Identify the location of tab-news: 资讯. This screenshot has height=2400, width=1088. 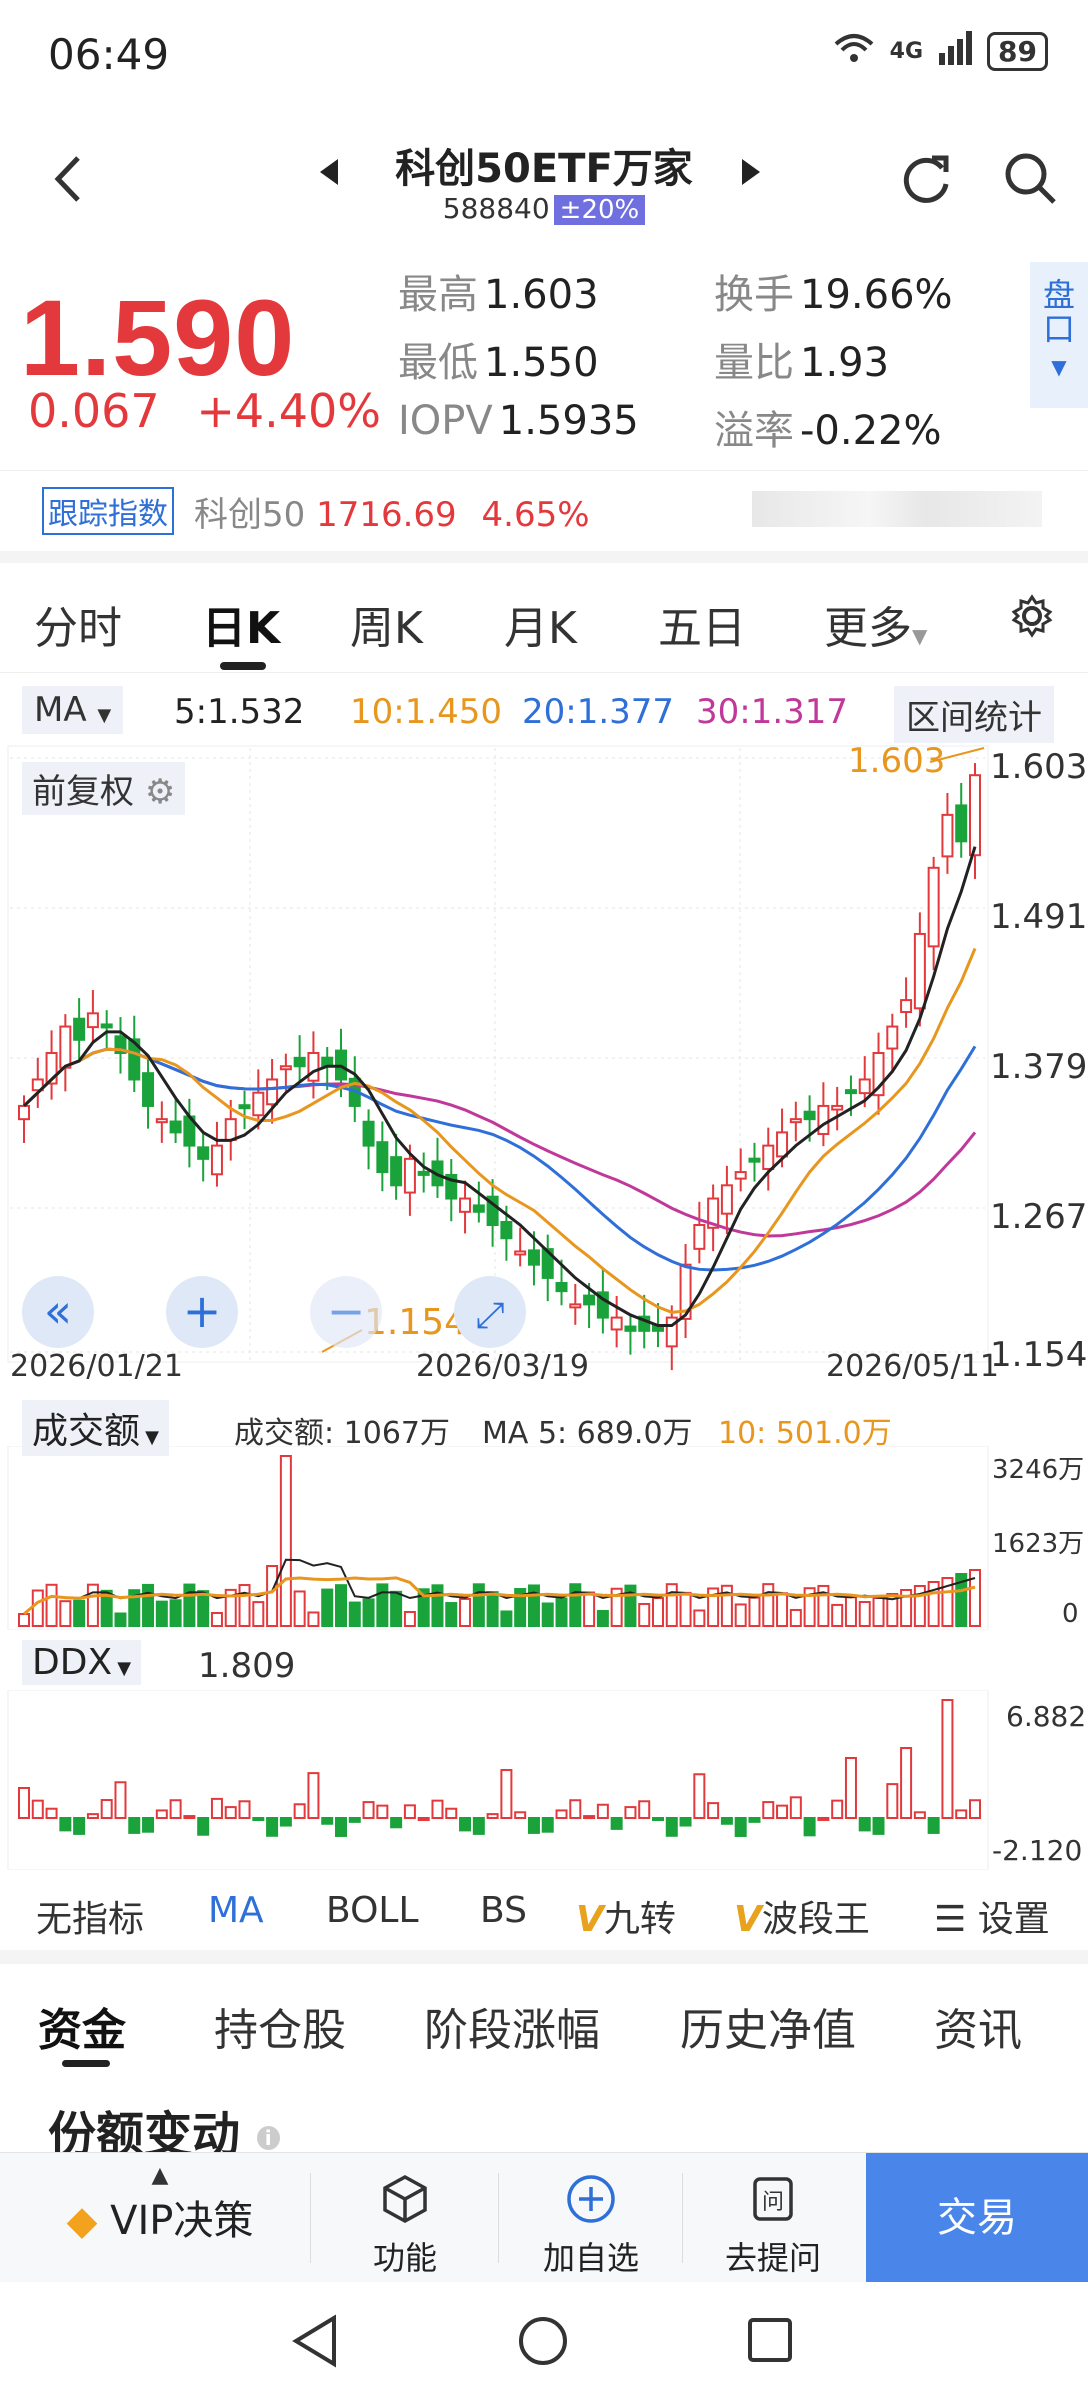
(978, 2026).